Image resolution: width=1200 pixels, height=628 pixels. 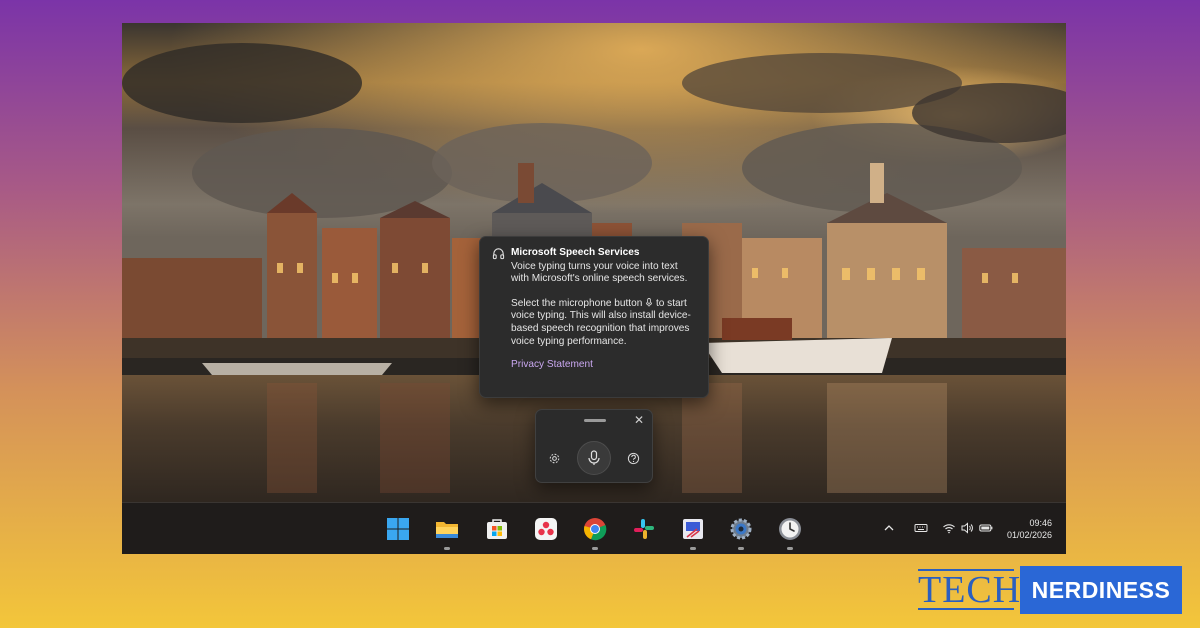 I want to click on microphone-icon, so click(x=594, y=457).